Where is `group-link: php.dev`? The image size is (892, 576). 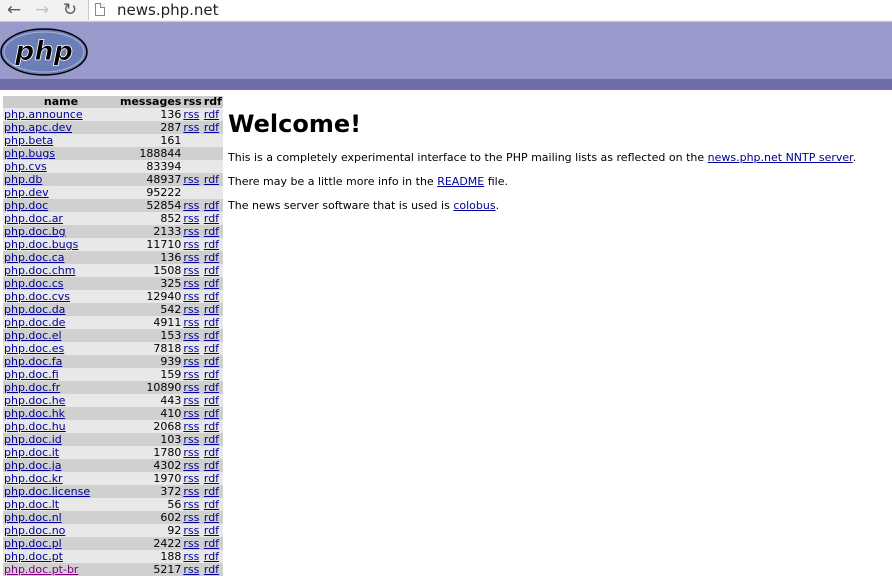 group-link: php.dev is located at coordinates (26, 192).